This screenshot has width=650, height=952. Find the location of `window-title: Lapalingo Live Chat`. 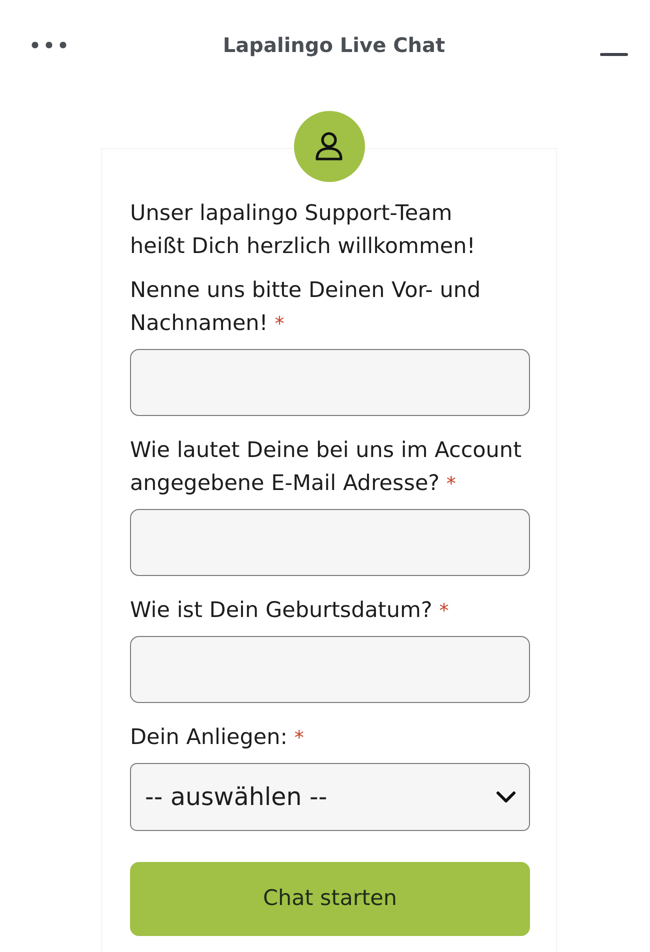

window-title: Lapalingo Live Chat is located at coordinates (334, 44).